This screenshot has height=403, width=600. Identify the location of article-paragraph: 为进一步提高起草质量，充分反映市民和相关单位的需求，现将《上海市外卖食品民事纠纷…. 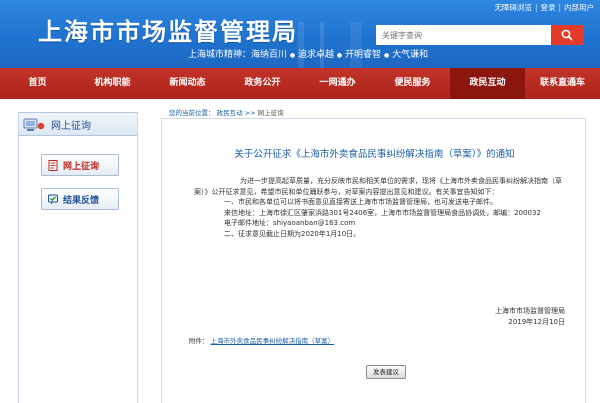
(378, 186).